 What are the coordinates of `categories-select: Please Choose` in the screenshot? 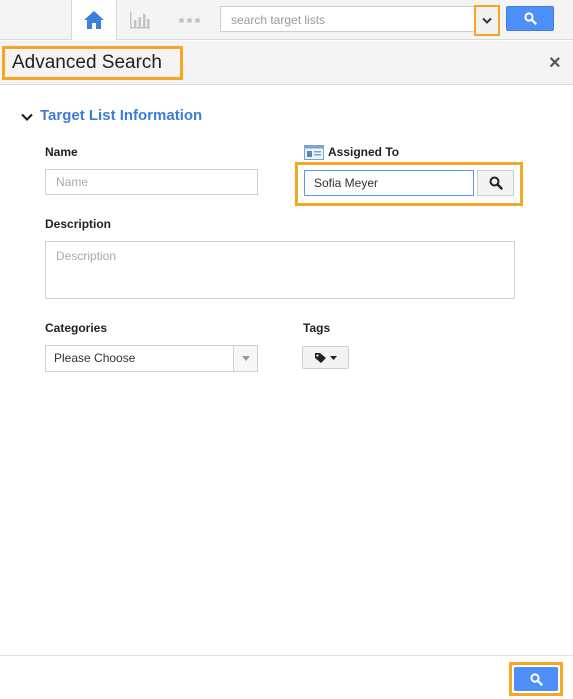 It's located at (151, 358).